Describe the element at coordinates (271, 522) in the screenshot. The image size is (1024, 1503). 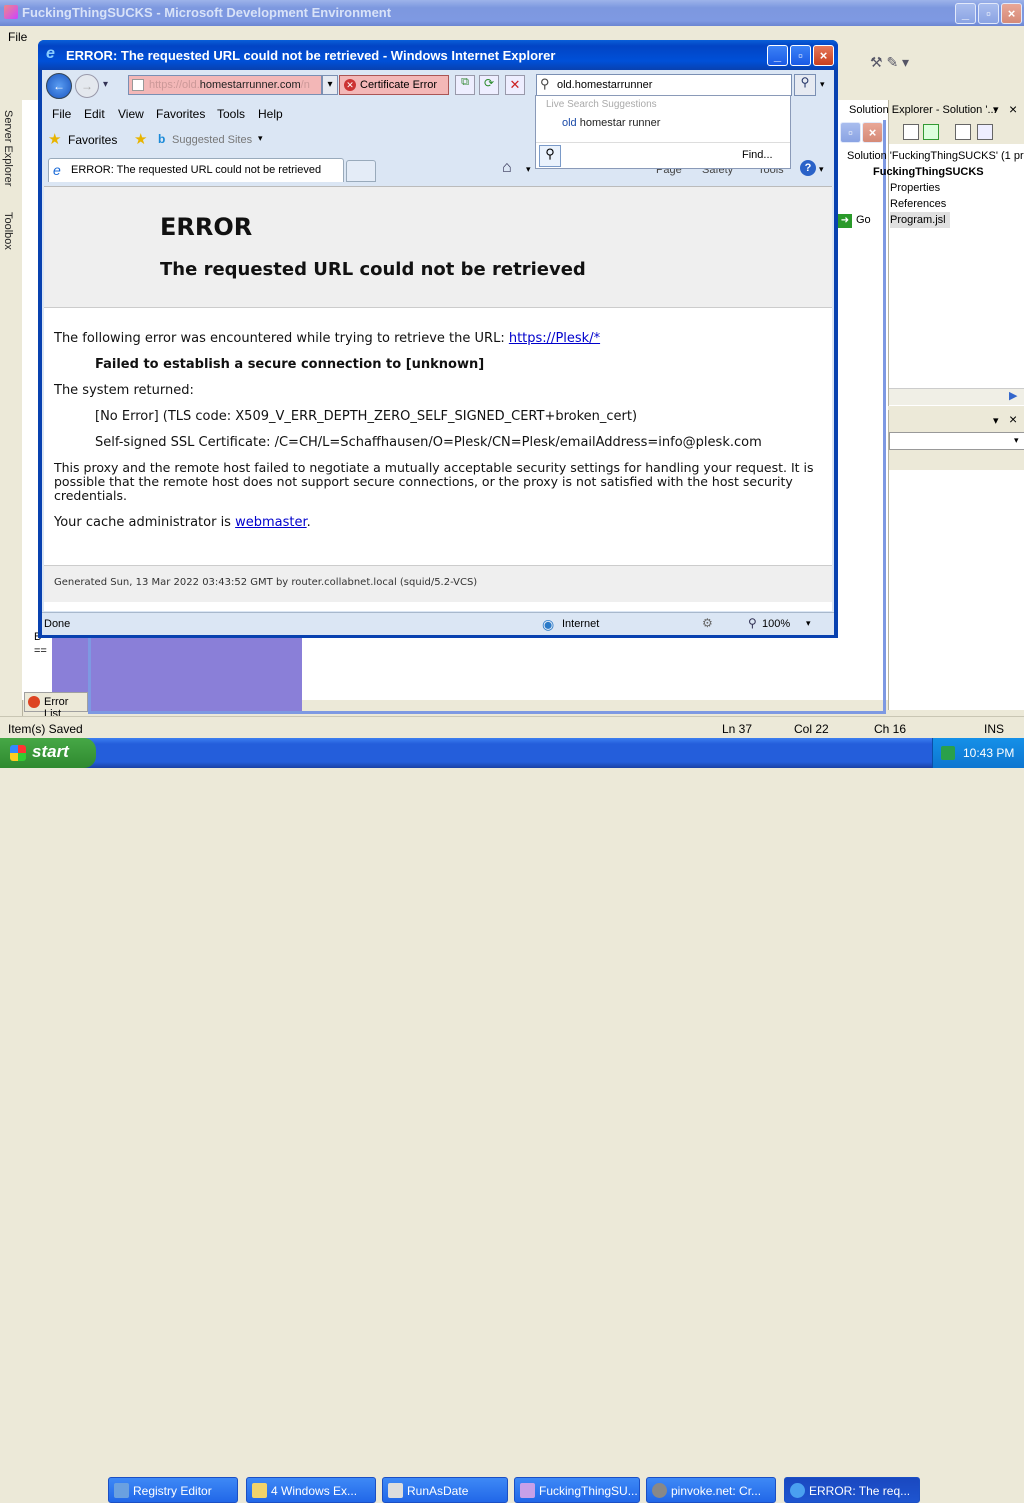
I see `webmaster-link: webmaster` at that location.